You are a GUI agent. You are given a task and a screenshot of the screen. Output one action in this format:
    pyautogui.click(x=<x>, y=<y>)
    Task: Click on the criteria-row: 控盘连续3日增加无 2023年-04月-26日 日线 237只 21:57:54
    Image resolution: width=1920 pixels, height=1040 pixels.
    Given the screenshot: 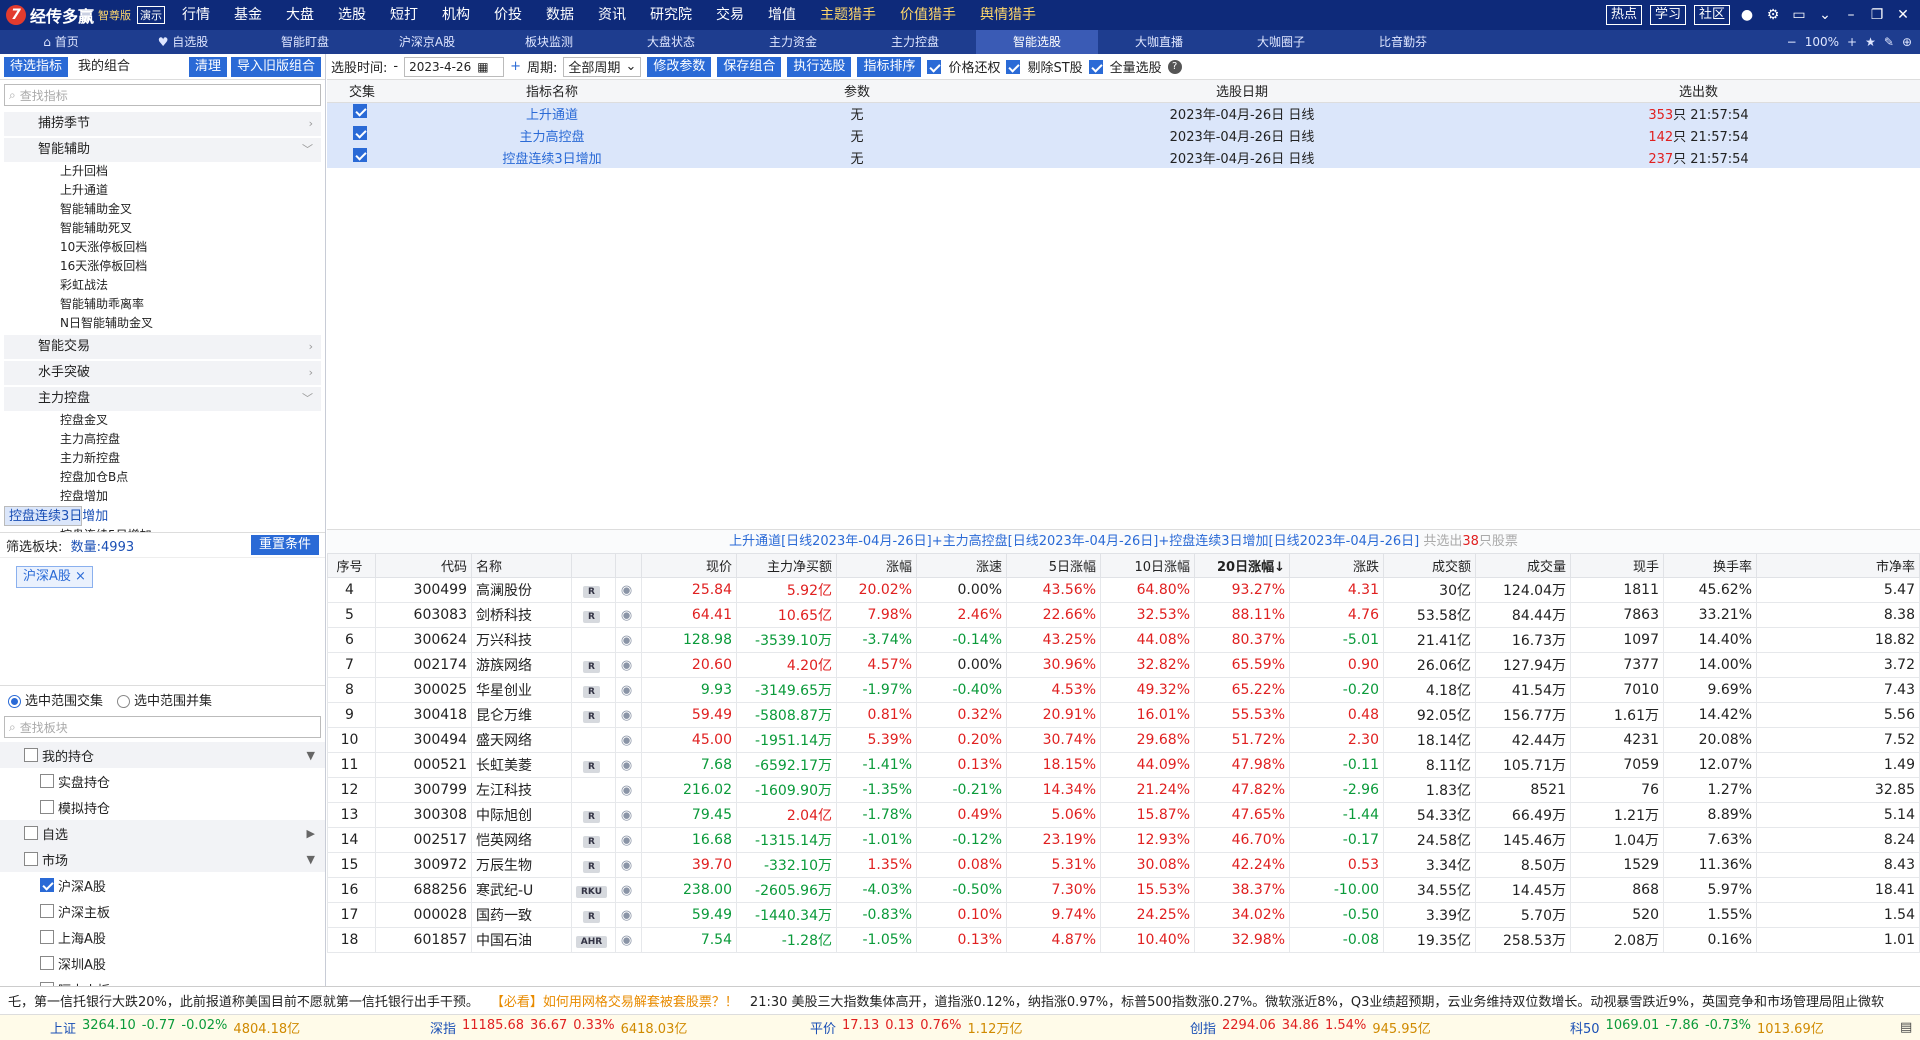 What is the action you would take?
    pyautogui.click(x=1123, y=157)
    